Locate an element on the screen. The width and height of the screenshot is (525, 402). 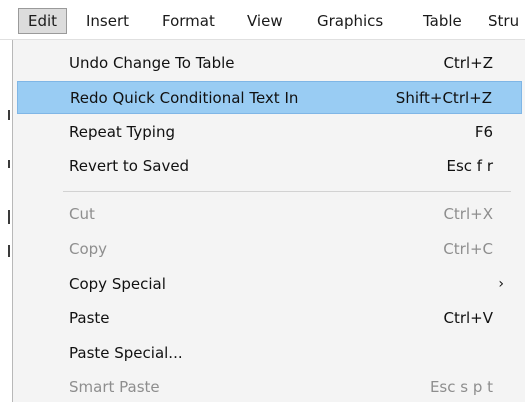
menu-item-label: Repeat Typing is located at coordinates (122, 132).